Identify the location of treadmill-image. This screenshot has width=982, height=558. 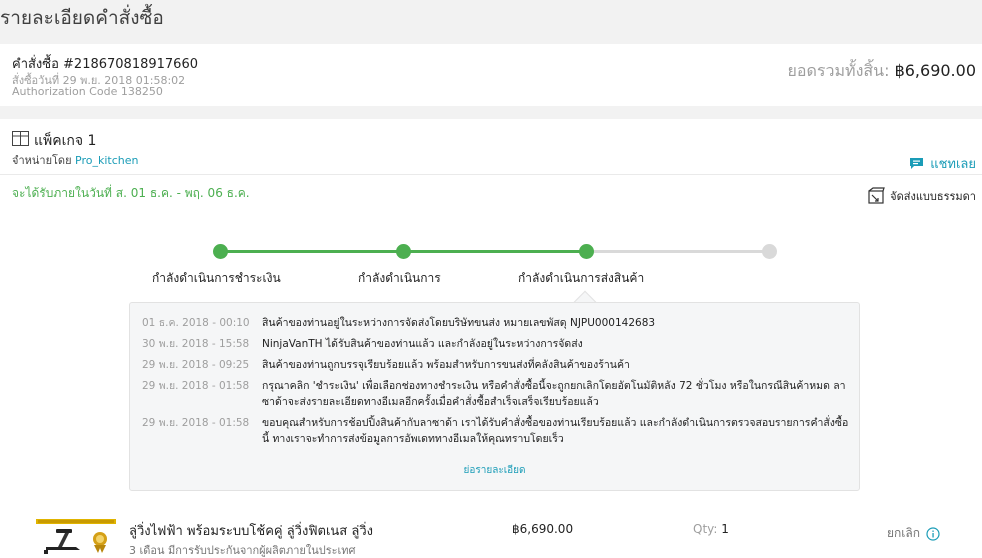
(76, 536).